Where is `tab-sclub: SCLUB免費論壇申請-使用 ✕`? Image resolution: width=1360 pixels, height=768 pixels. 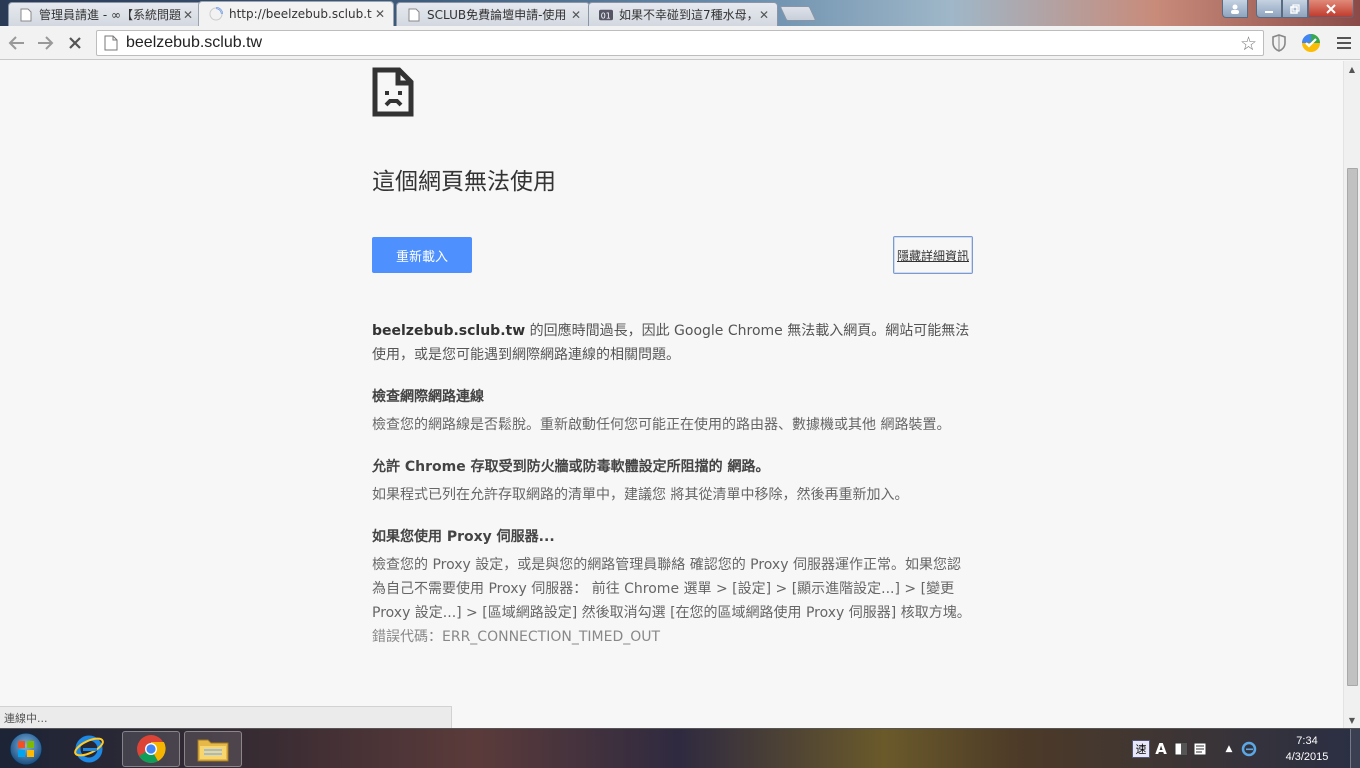
tab-sclub: SCLUB免費論壇申請-使用 ✕ is located at coordinates (493, 14).